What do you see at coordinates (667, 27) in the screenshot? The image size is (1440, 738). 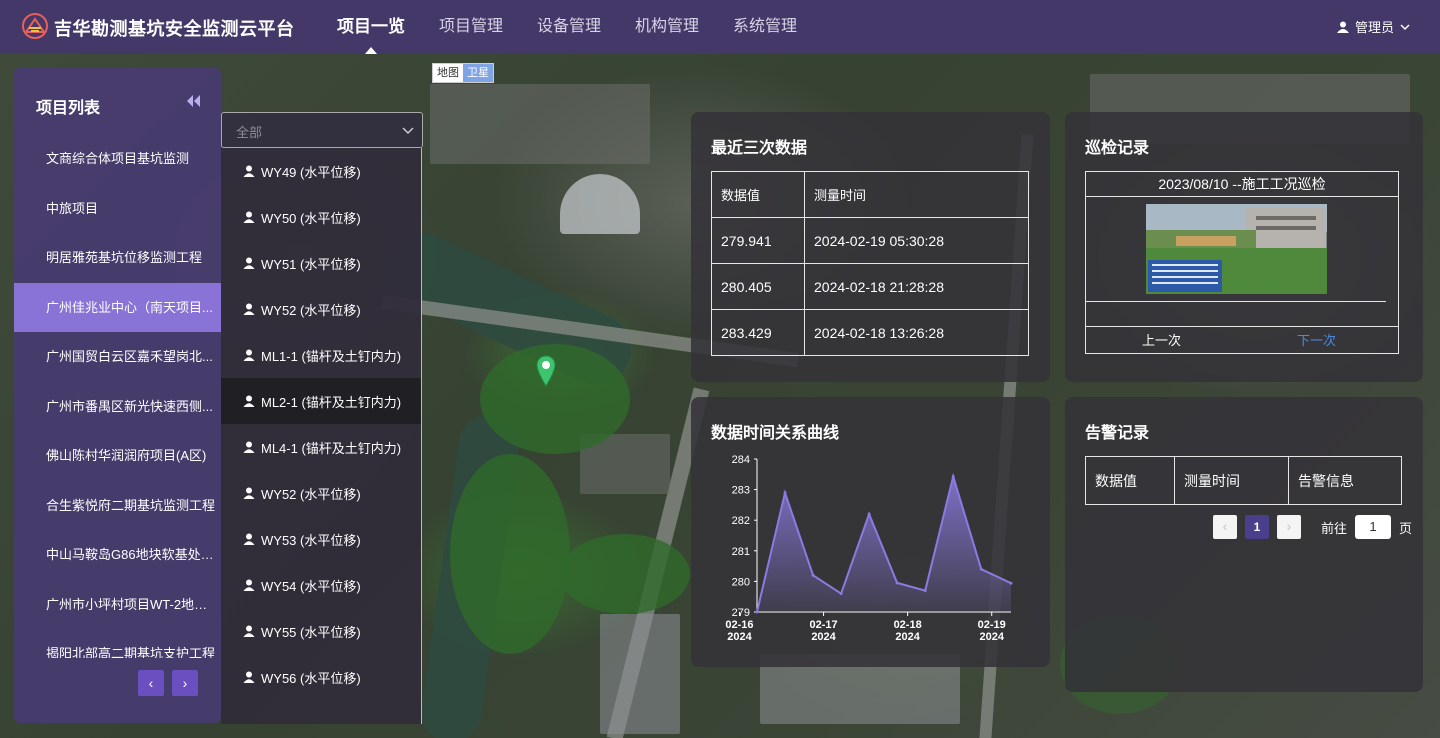 I see `nav-org-management: 机构管理` at bounding box center [667, 27].